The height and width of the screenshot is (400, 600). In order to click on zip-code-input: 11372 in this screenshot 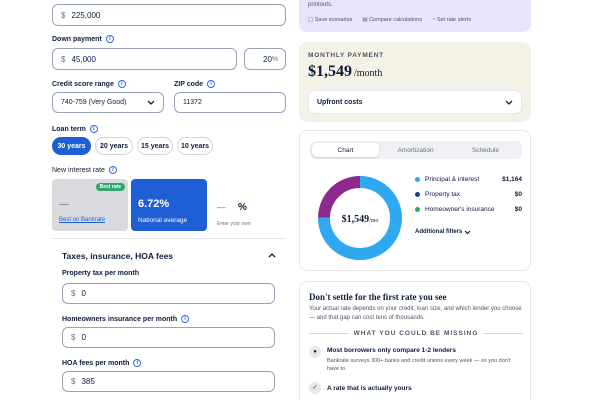, I will do `click(230, 102)`.